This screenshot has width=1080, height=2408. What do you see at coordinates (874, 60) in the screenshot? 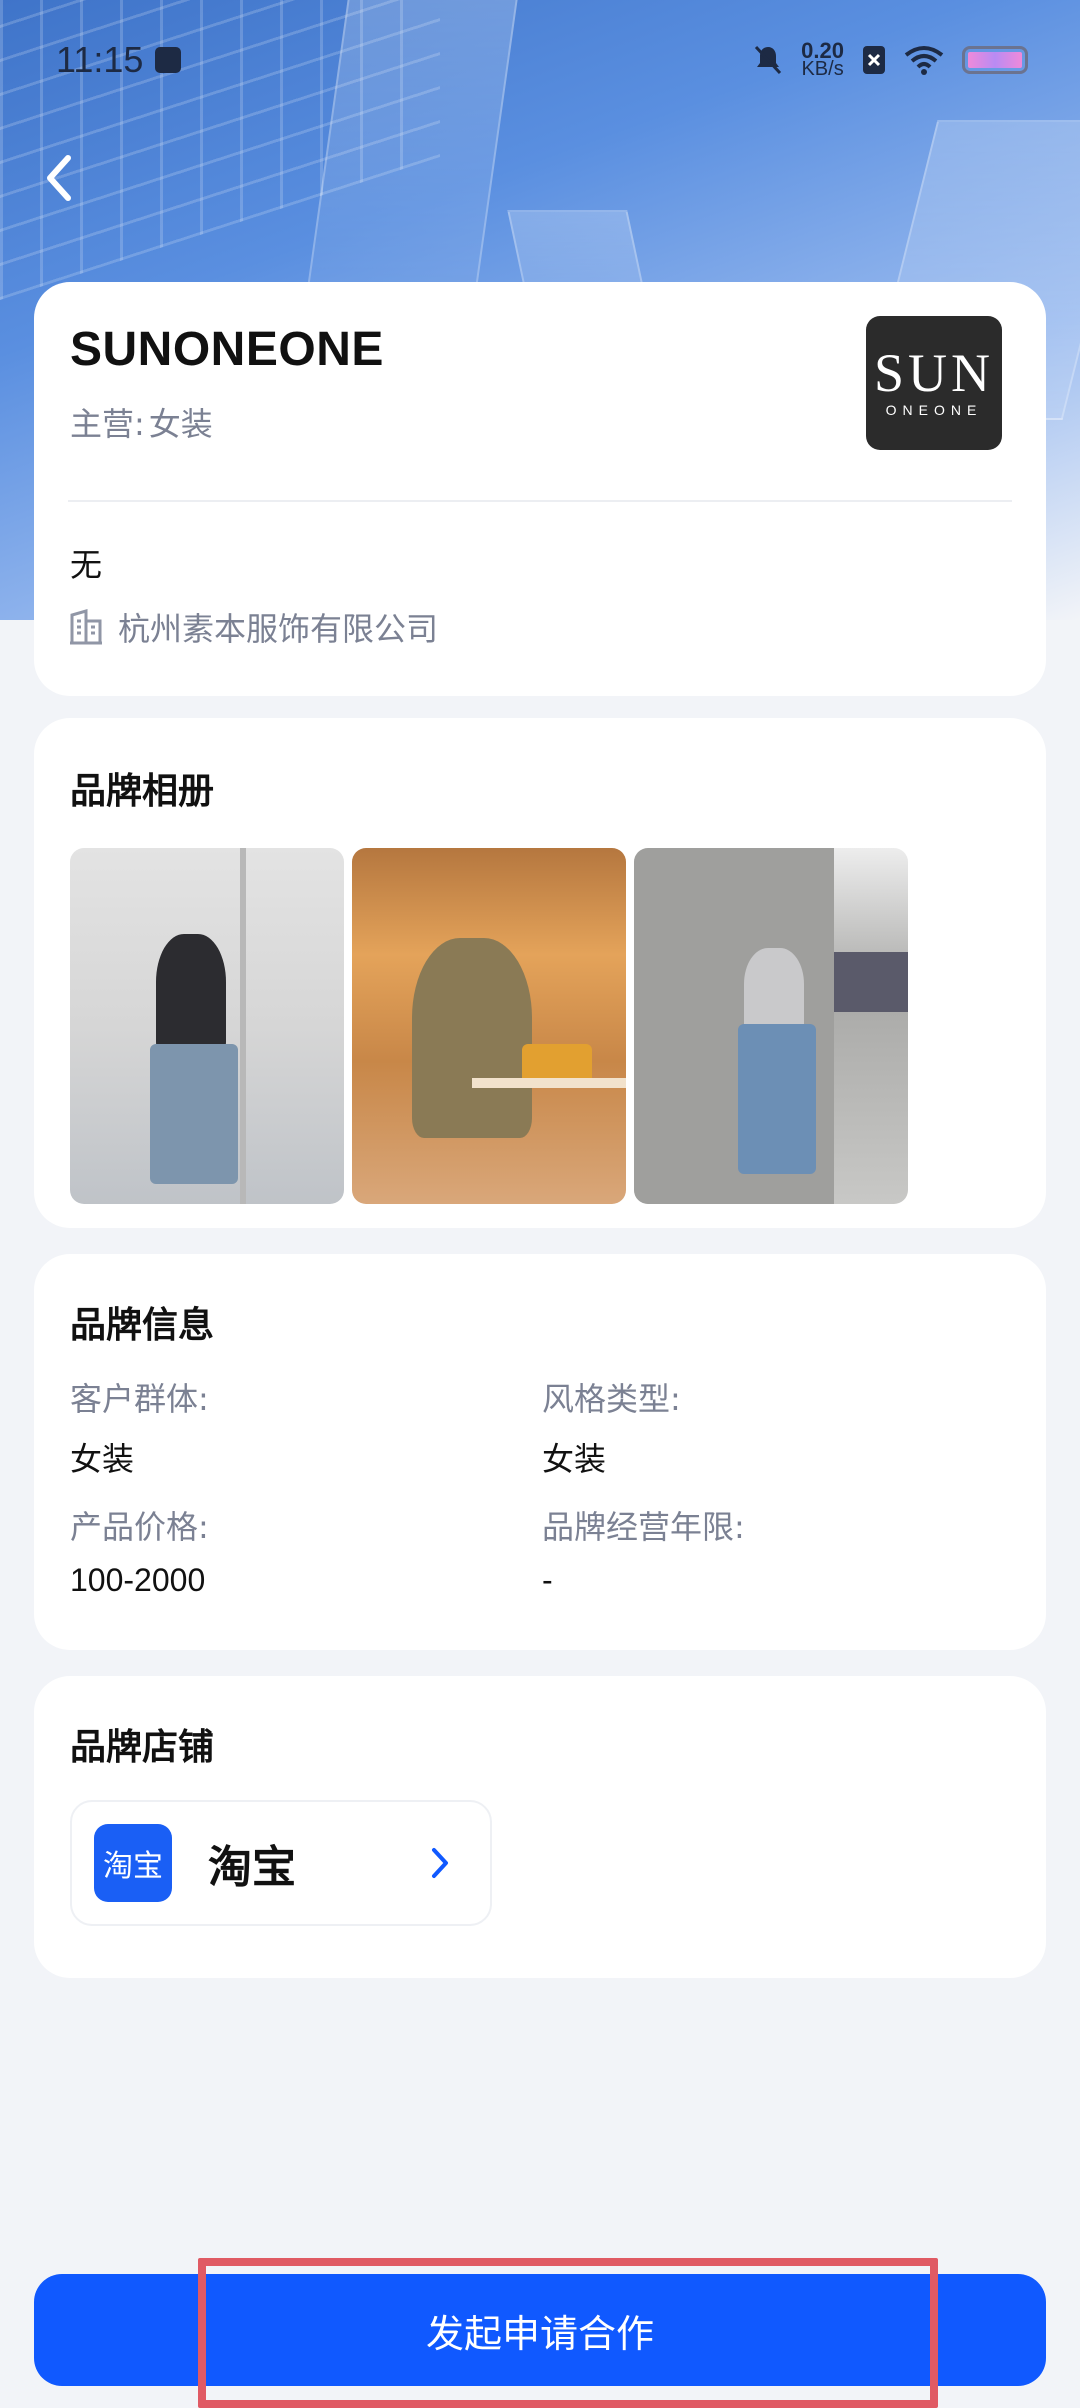
I see `sim-x-icon` at bounding box center [874, 60].